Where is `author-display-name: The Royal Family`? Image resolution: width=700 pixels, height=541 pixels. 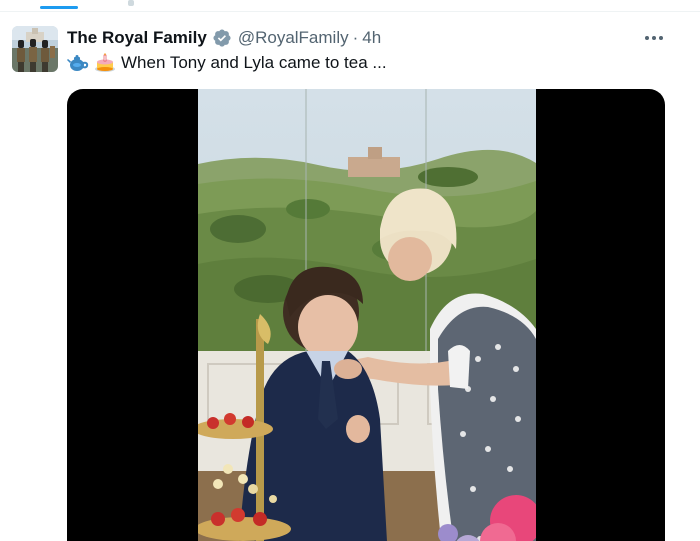 author-display-name: The Royal Family is located at coordinates (137, 38).